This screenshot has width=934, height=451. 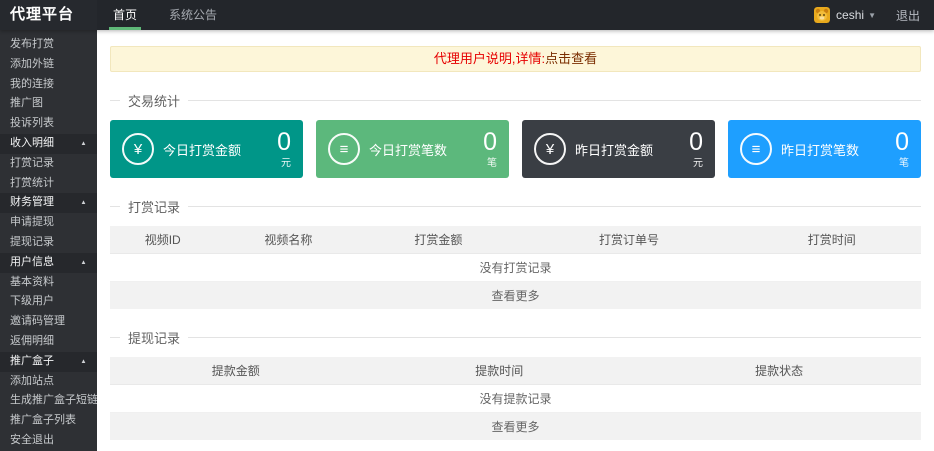 I want to click on empty-row: 没有打赏记录, so click(x=515, y=267).